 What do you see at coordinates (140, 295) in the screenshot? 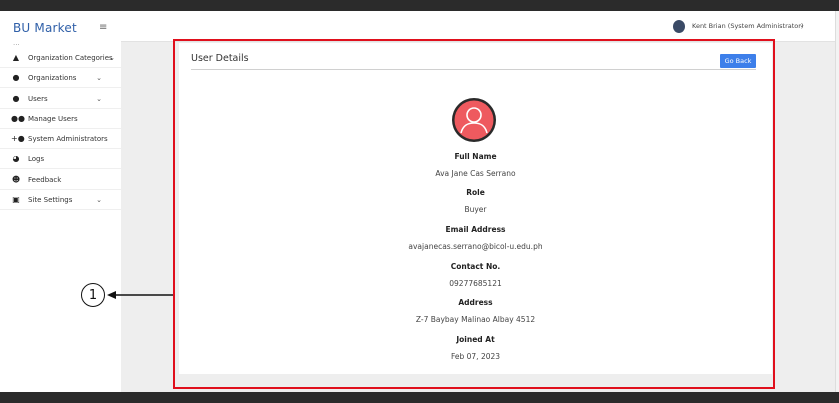
I see `annotation-arrow` at bounding box center [140, 295].